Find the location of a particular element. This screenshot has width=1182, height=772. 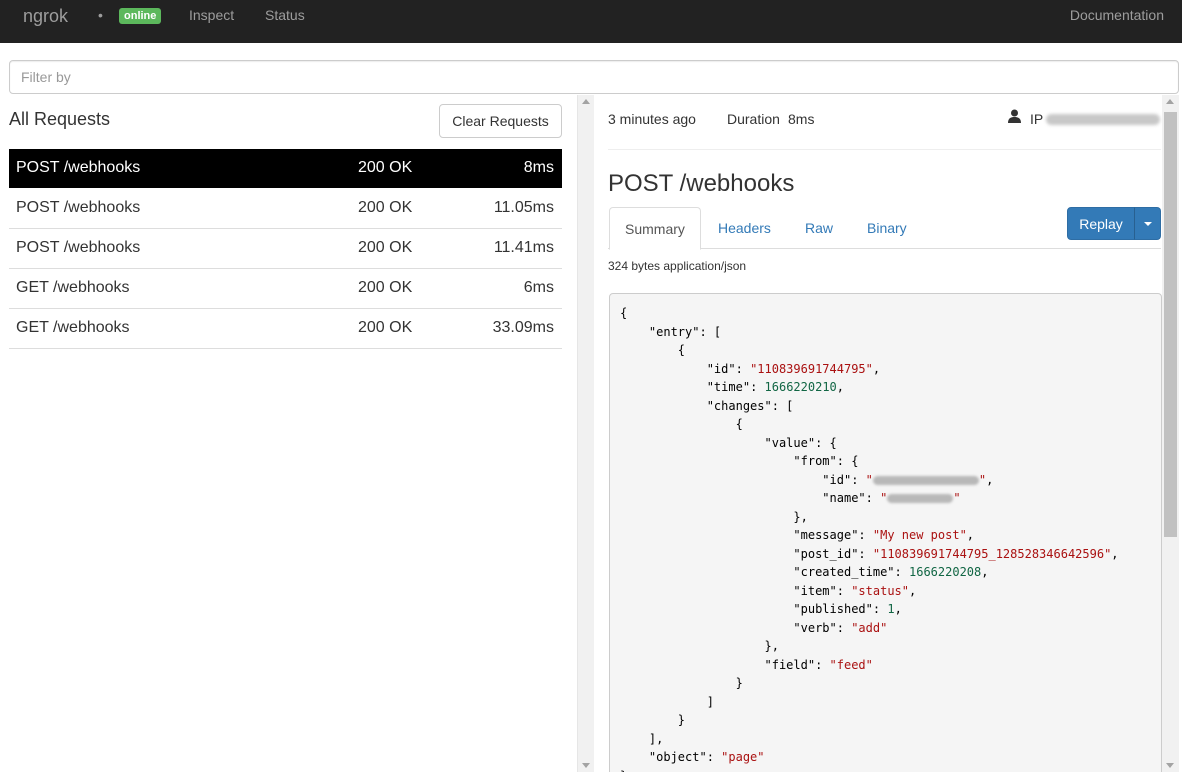

request-row: GET /webhooks 200 OK 6ms is located at coordinates (285, 289).